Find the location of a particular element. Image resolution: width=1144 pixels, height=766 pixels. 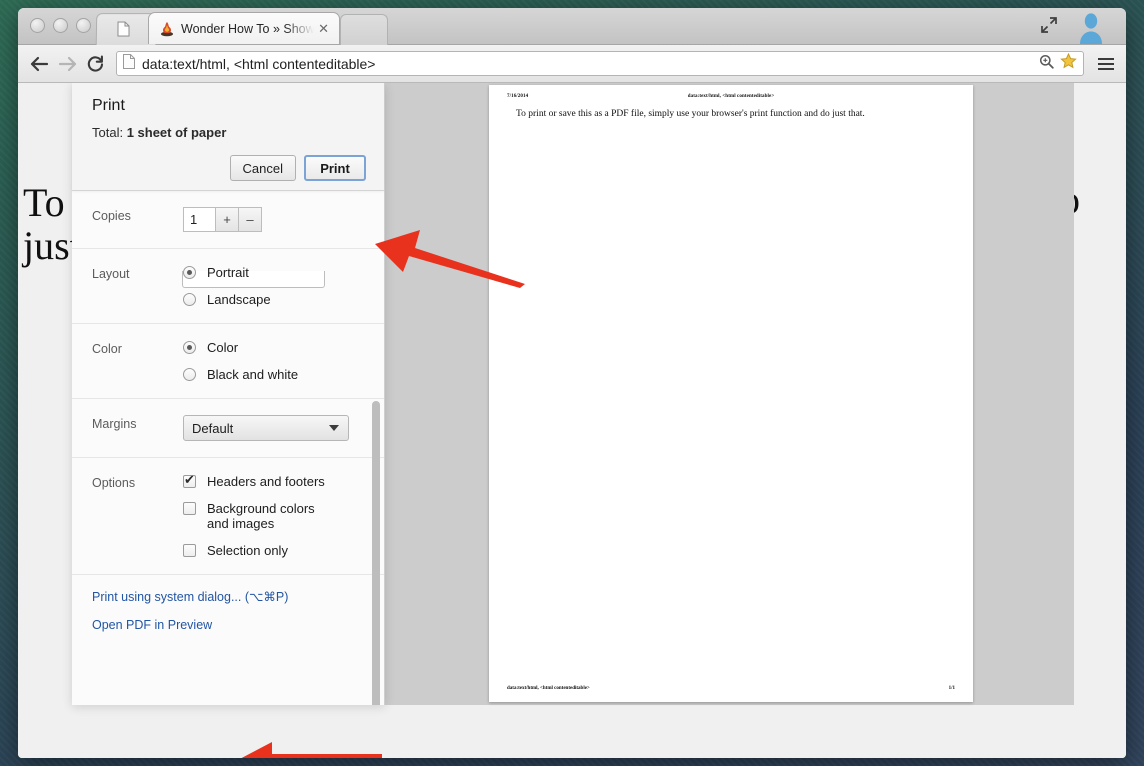

minimize-window-button is located at coordinates (60, 25).